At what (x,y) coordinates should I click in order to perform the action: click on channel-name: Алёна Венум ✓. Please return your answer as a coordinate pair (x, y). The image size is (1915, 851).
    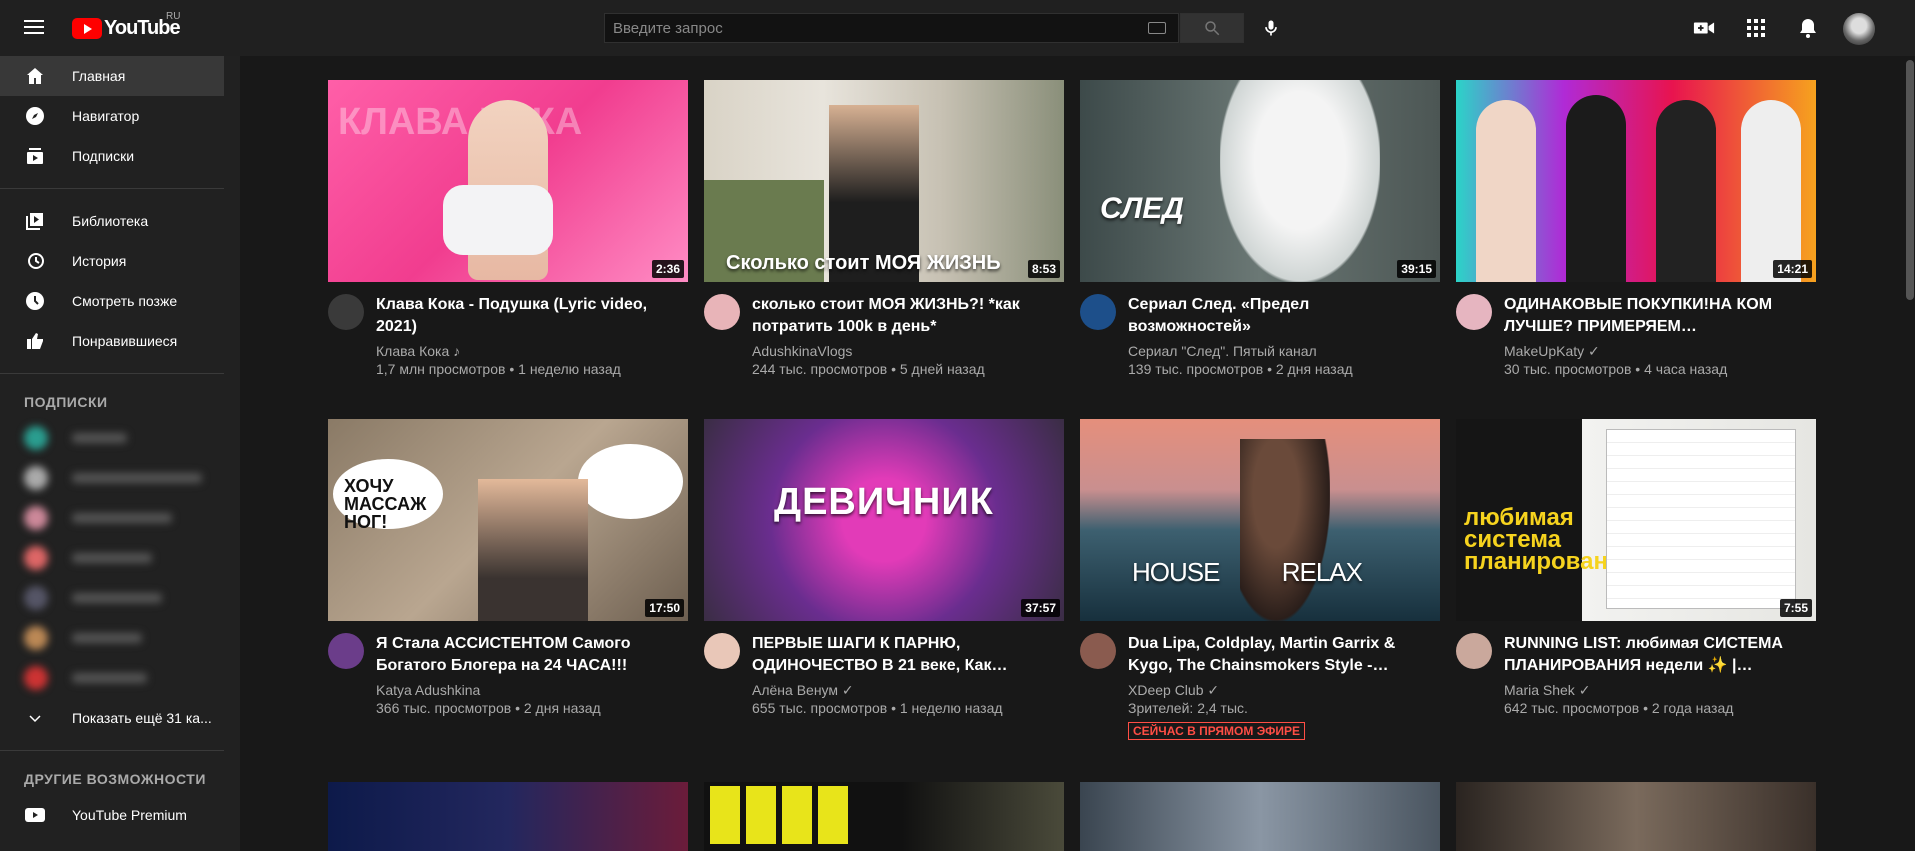
    Looking at the image, I should click on (902, 690).